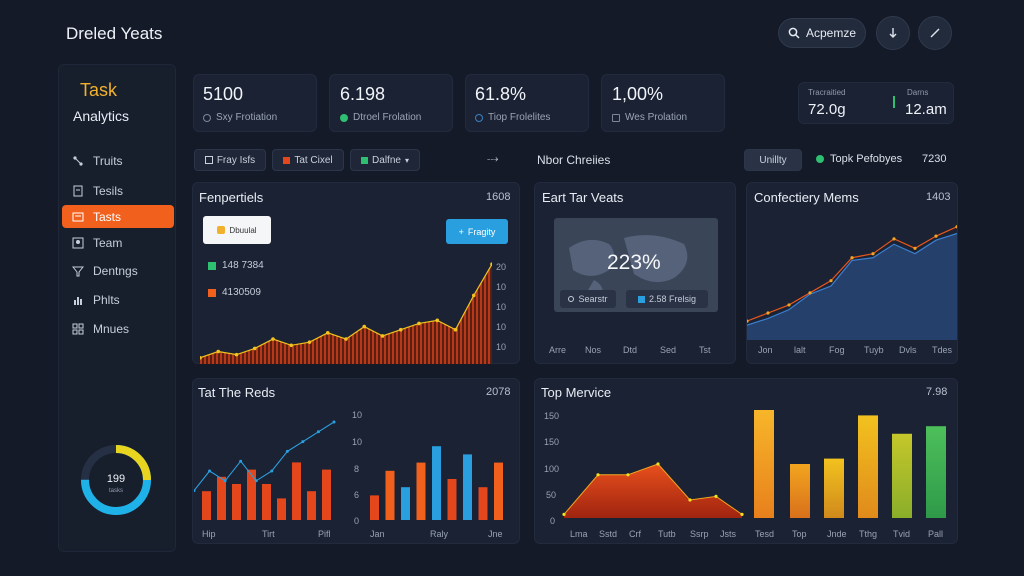 This screenshot has height=576, width=1024. What do you see at coordinates (630, 350) in the screenshot?
I see `x-tick: Dtd` at bounding box center [630, 350].